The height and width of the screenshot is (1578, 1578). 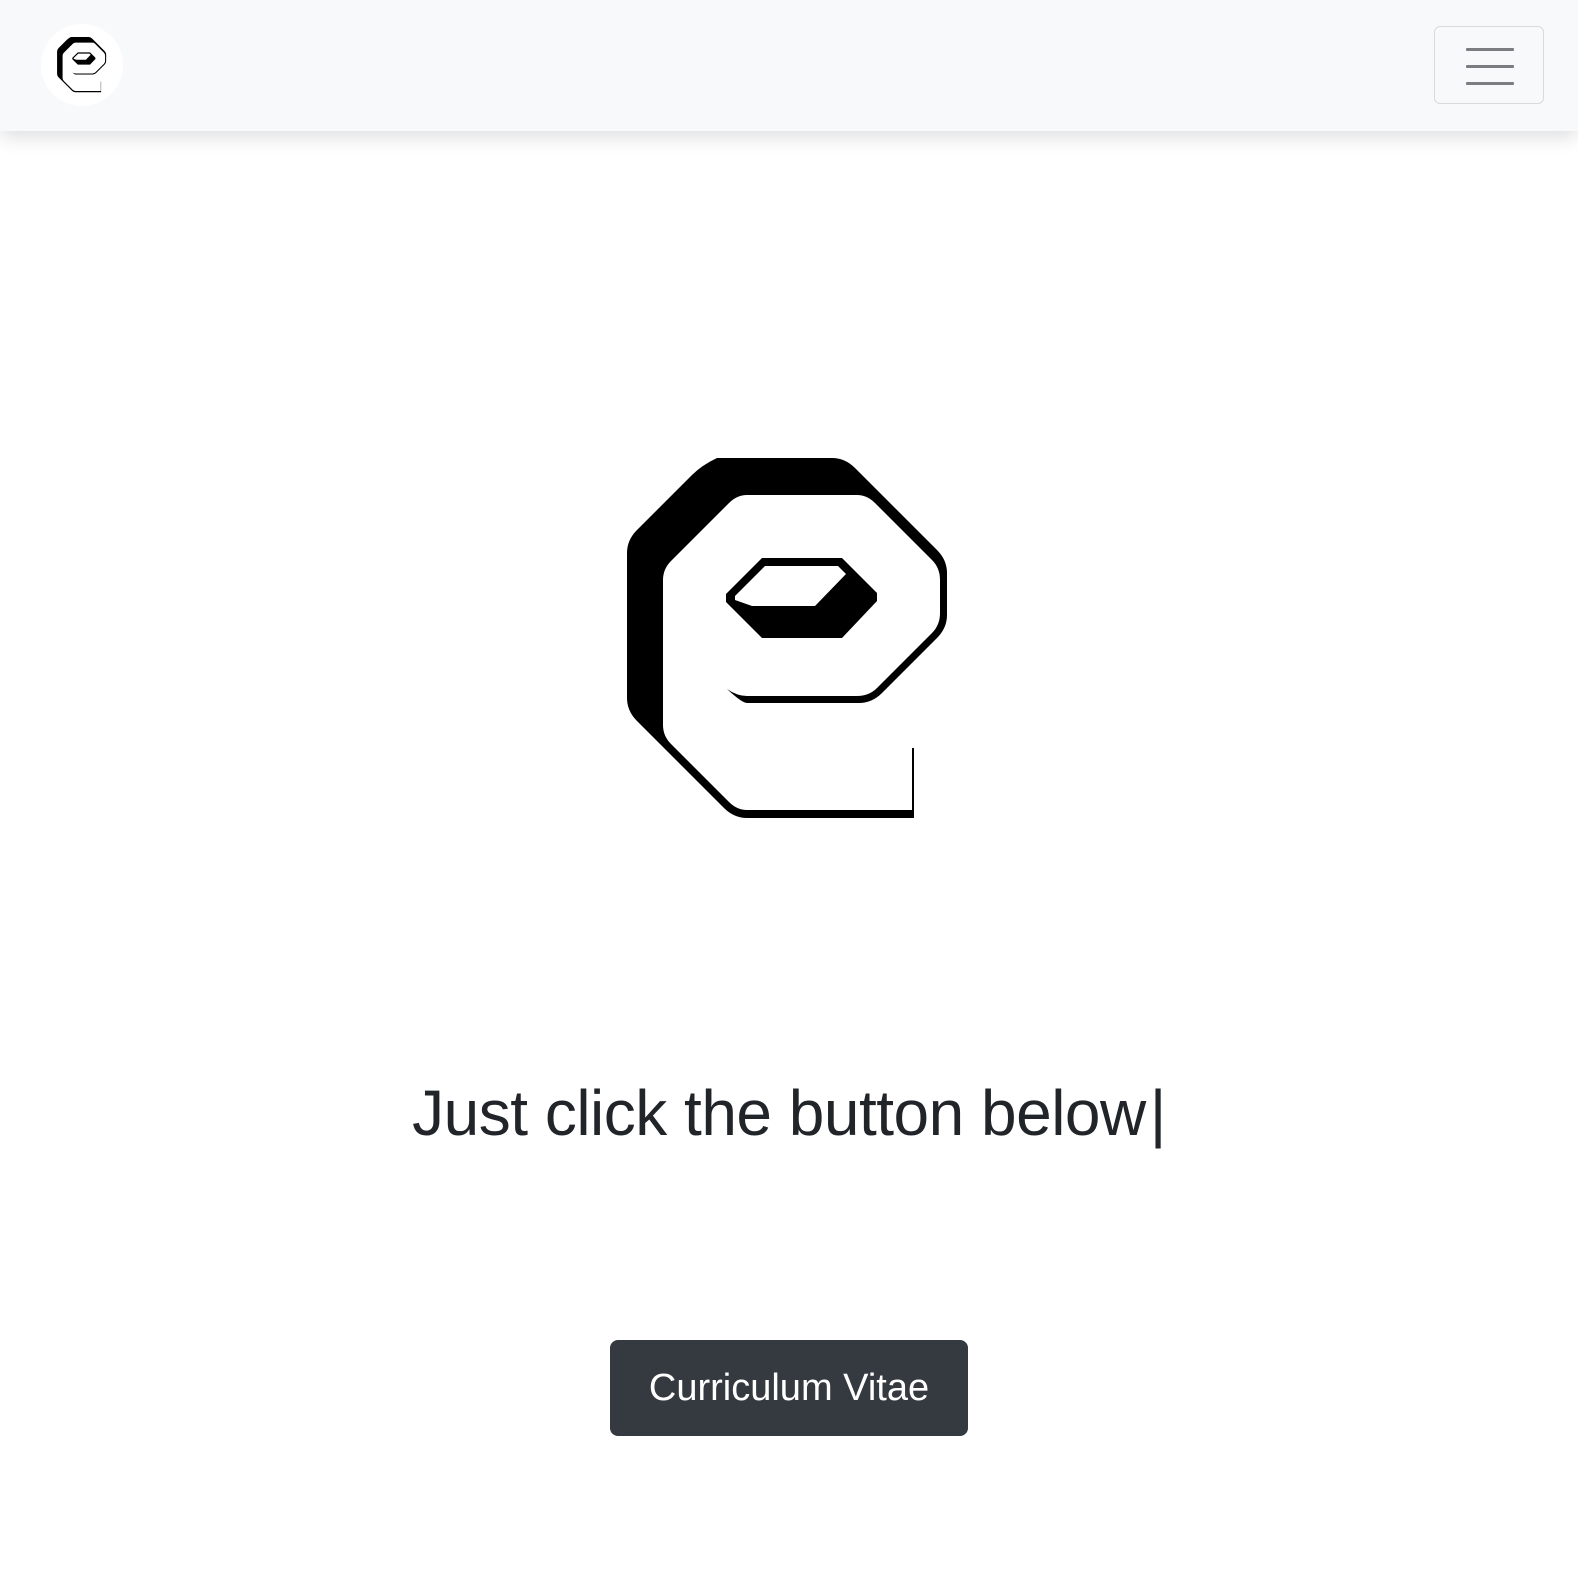 I want to click on brand-logo-link, so click(x=82, y=65).